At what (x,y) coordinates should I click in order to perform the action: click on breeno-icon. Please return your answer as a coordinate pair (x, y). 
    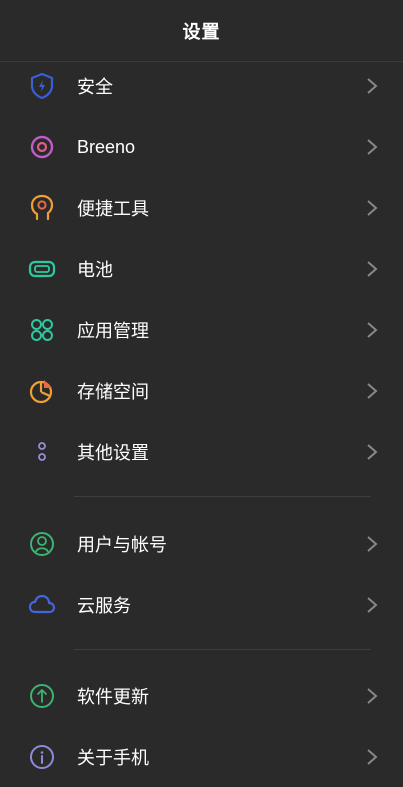
    Looking at the image, I should click on (42, 147).